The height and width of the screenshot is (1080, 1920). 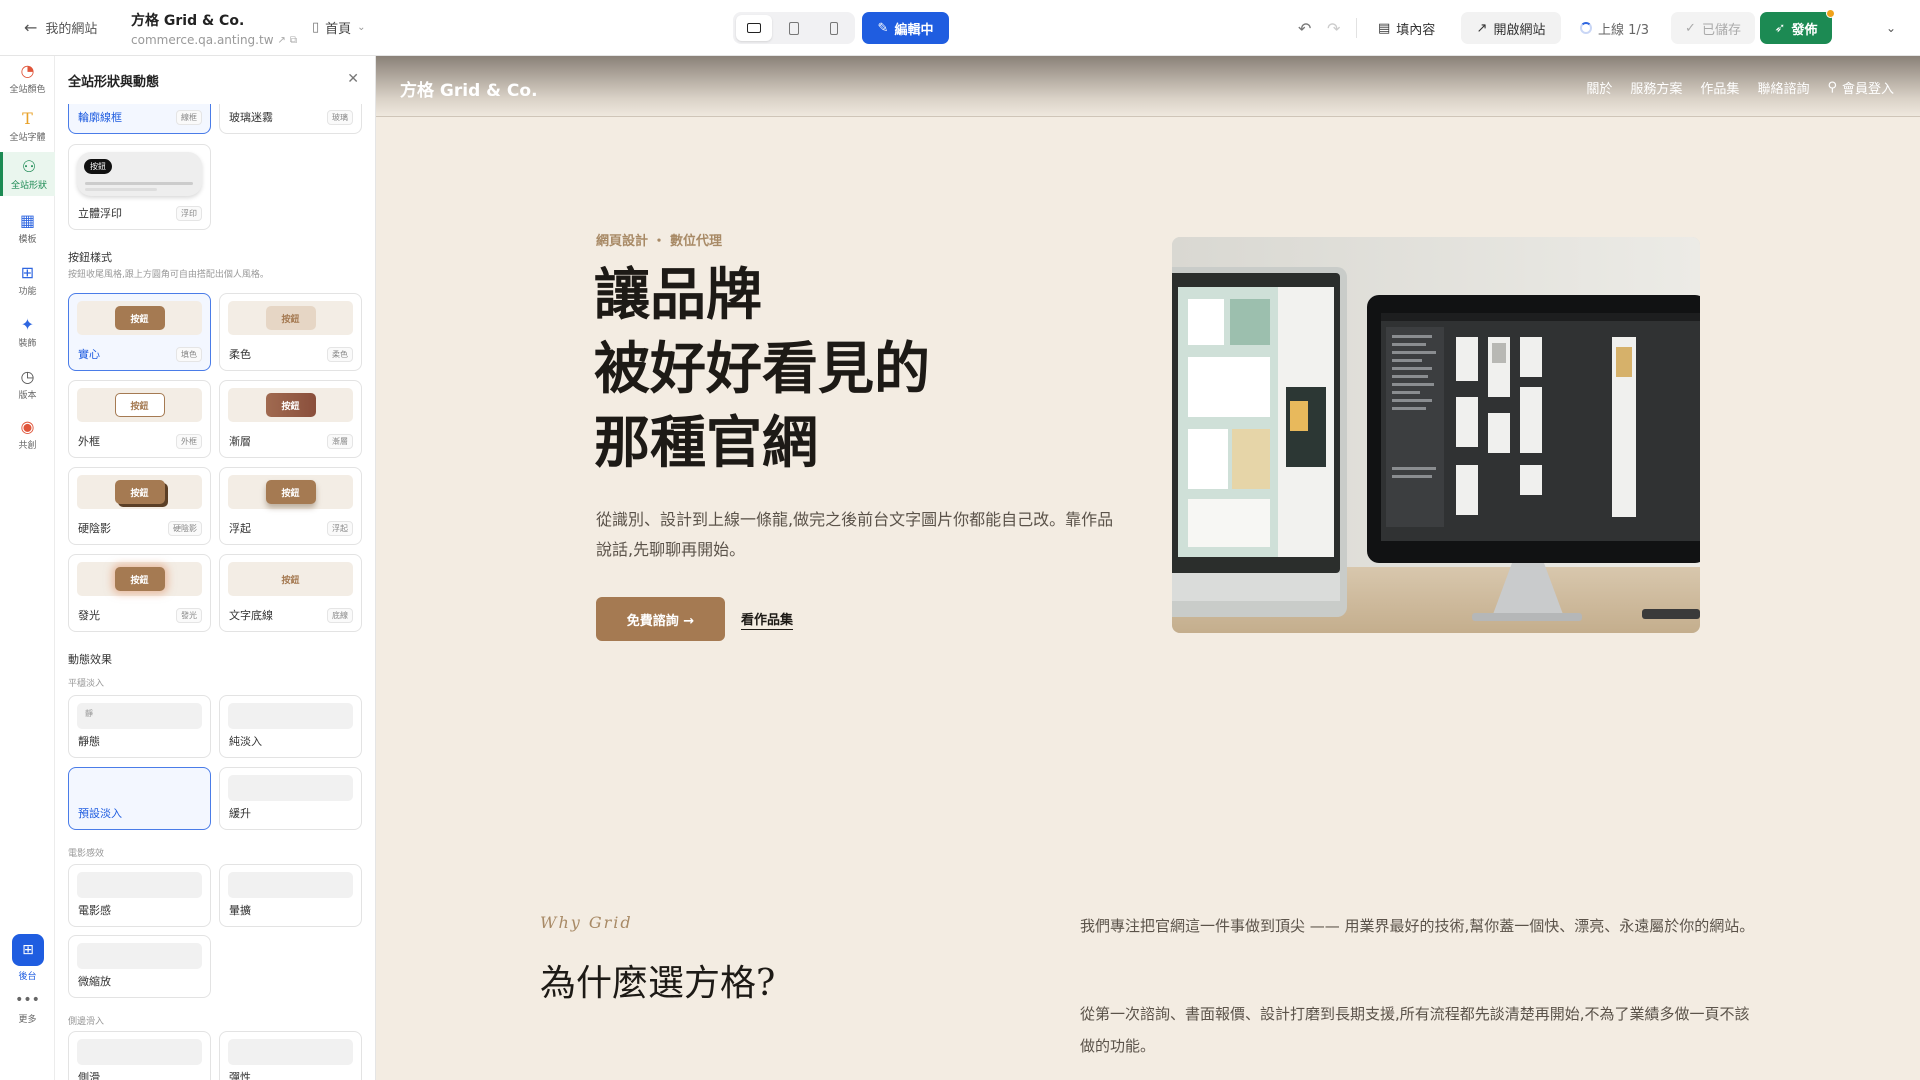 I want to click on desktop-icon, so click(x=754, y=28).